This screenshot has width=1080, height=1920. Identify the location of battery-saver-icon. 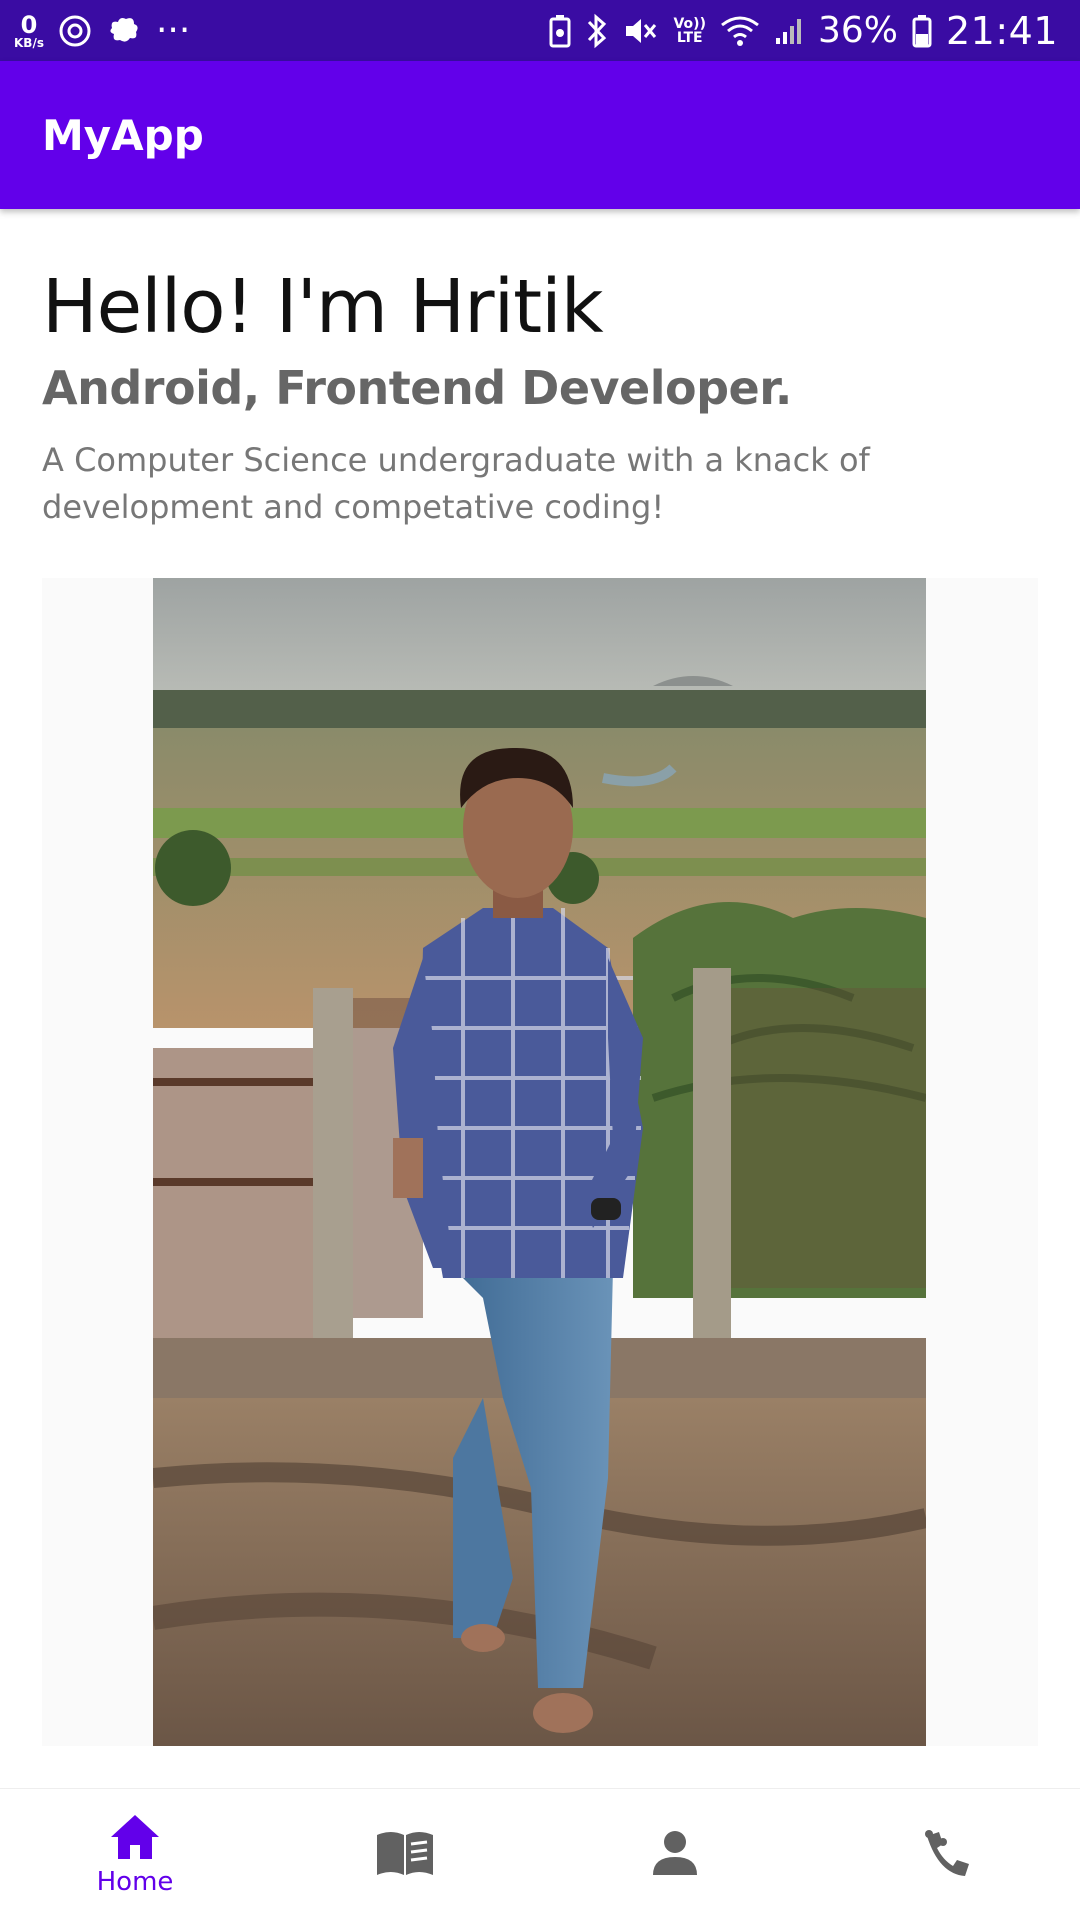
(560, 31).